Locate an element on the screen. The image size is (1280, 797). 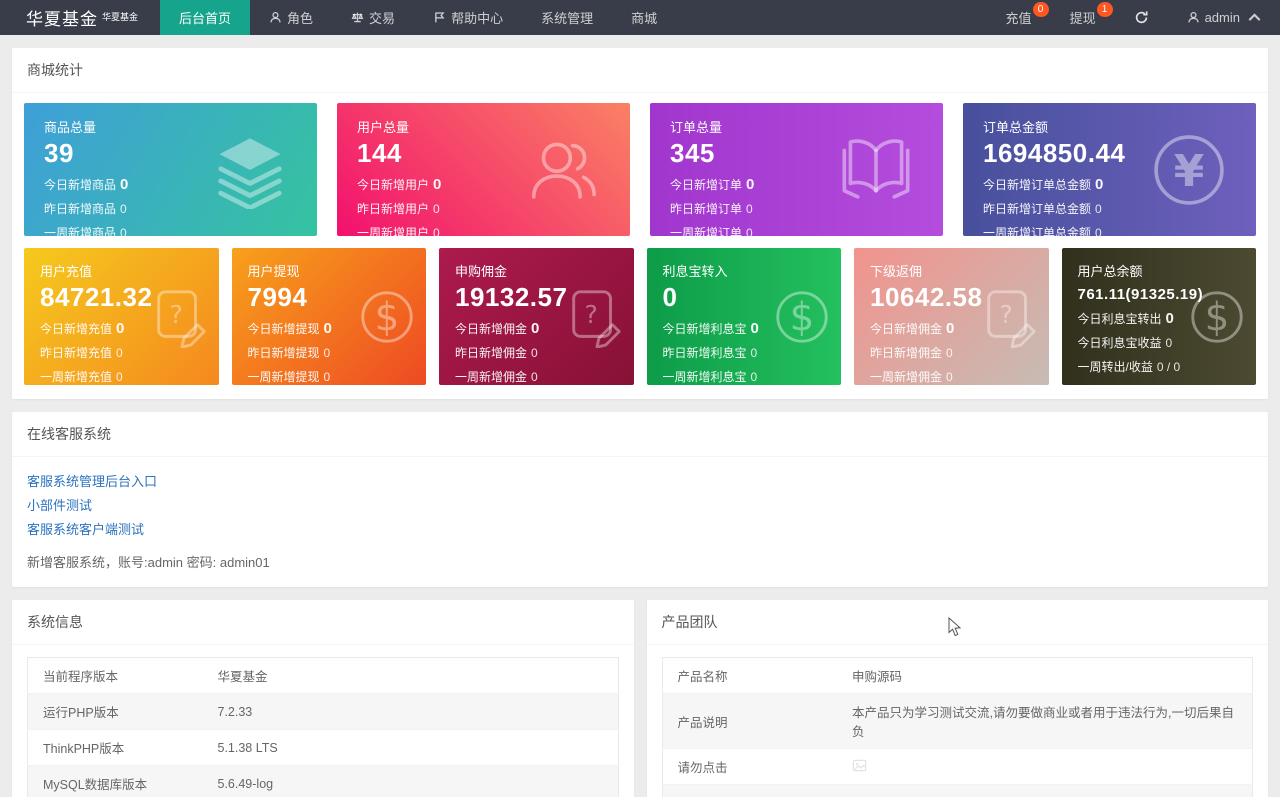
row-label: 产品大小 is located at coordinates (749, 790).